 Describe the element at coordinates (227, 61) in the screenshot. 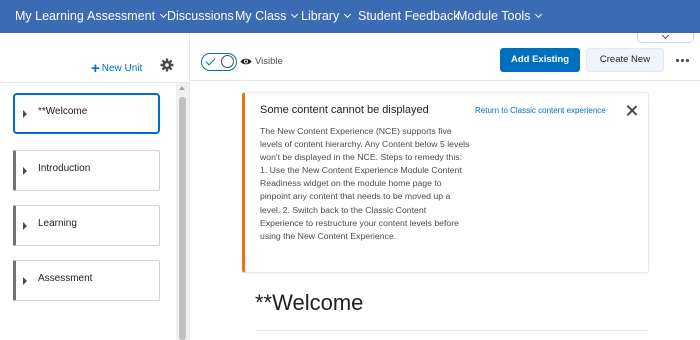

I see `toggle-knob` at that location.